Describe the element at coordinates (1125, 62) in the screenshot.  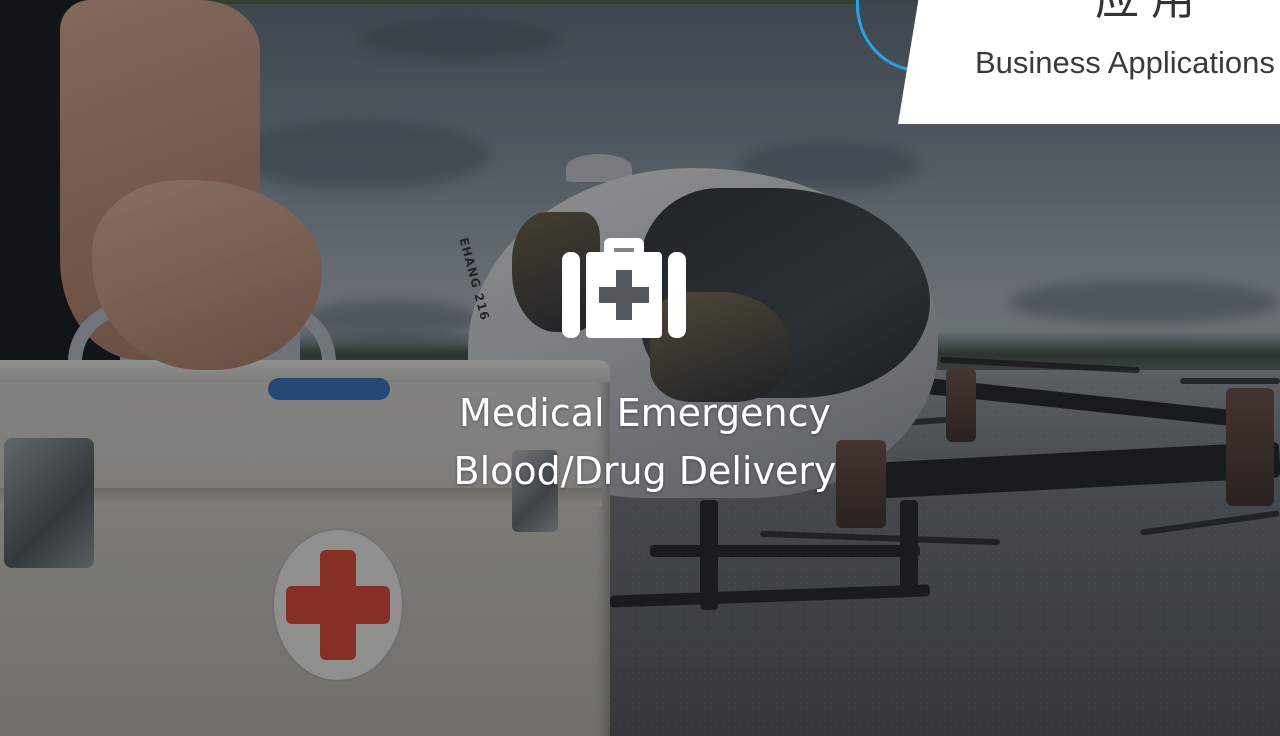
I see `section-subtitle-en: Business Applications` at that location.